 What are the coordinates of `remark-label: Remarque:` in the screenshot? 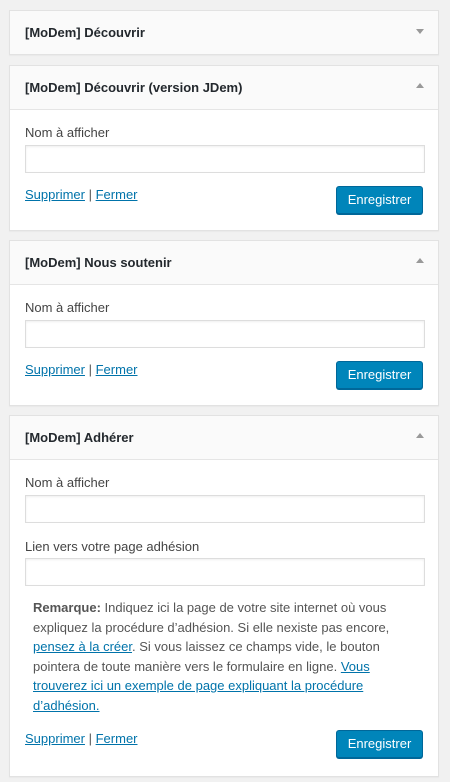 It's located at (67, 607).